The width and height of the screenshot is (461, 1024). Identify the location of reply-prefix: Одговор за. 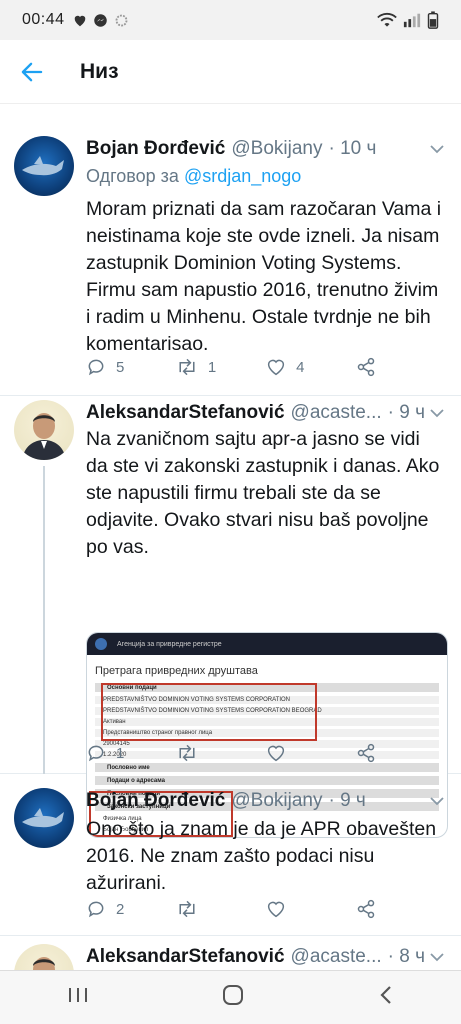
(132, 176).